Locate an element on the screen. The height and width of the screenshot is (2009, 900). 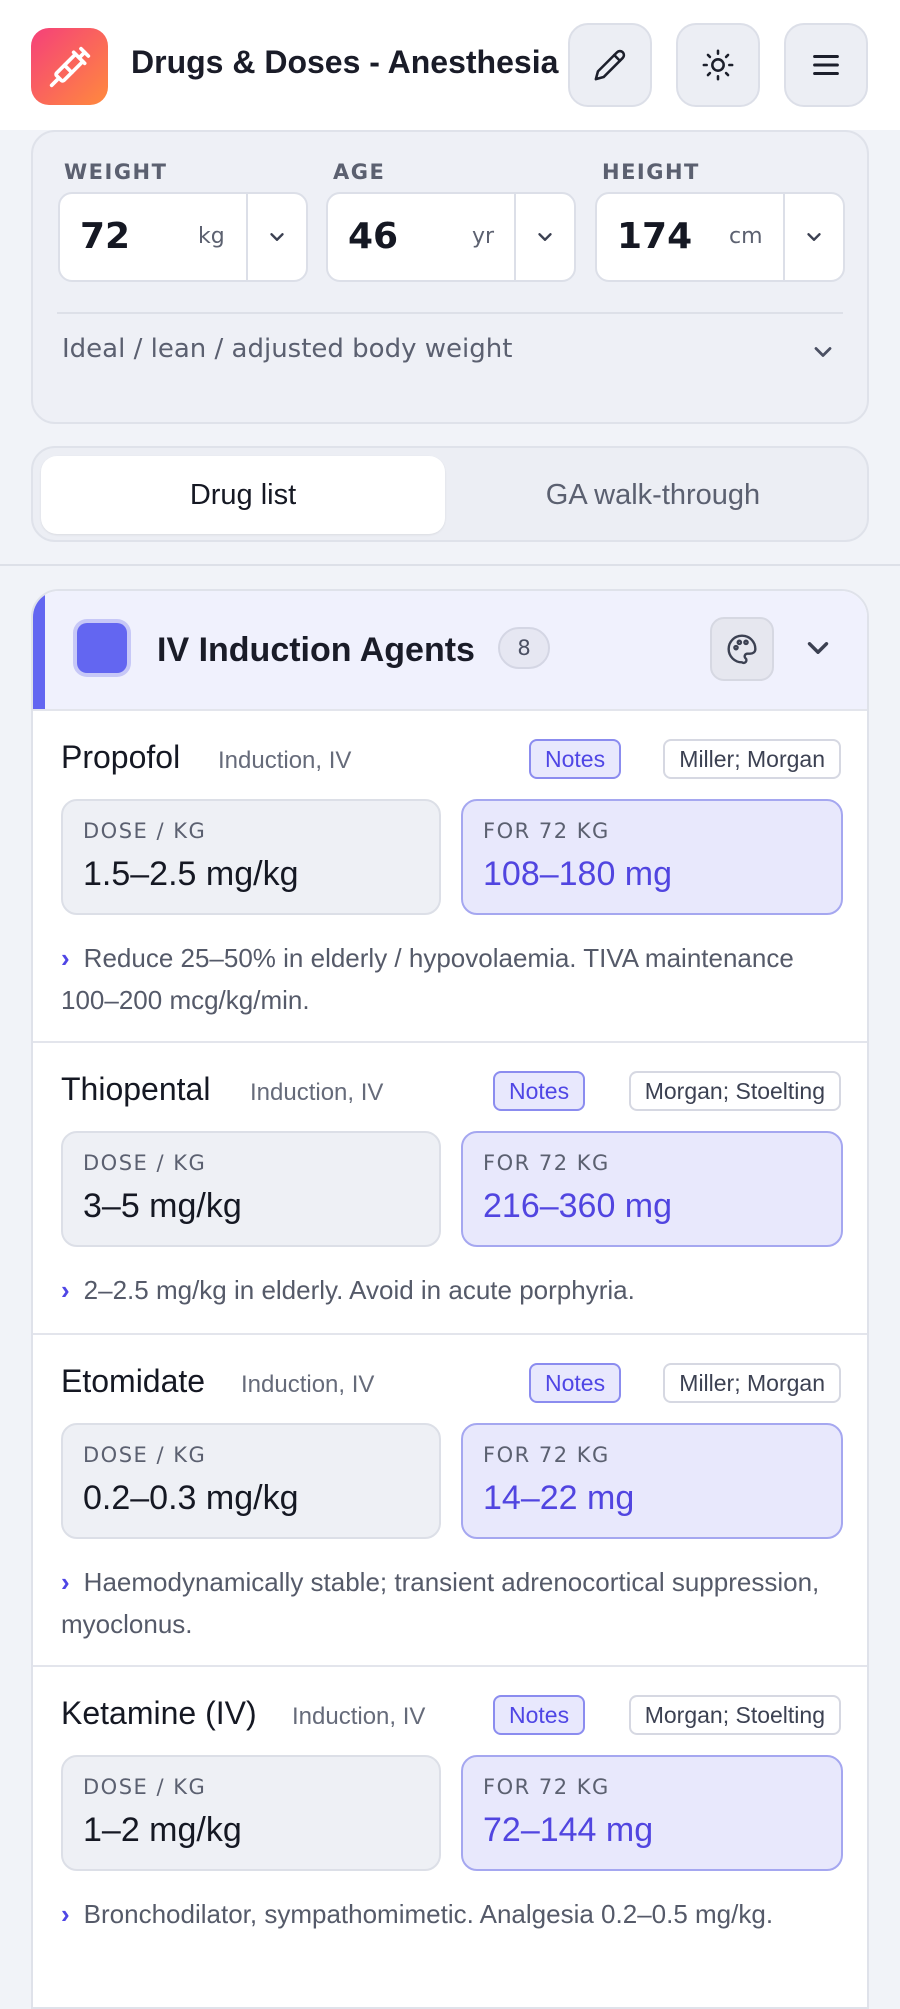
age-label: AGE is located at coordinates (359, 172).